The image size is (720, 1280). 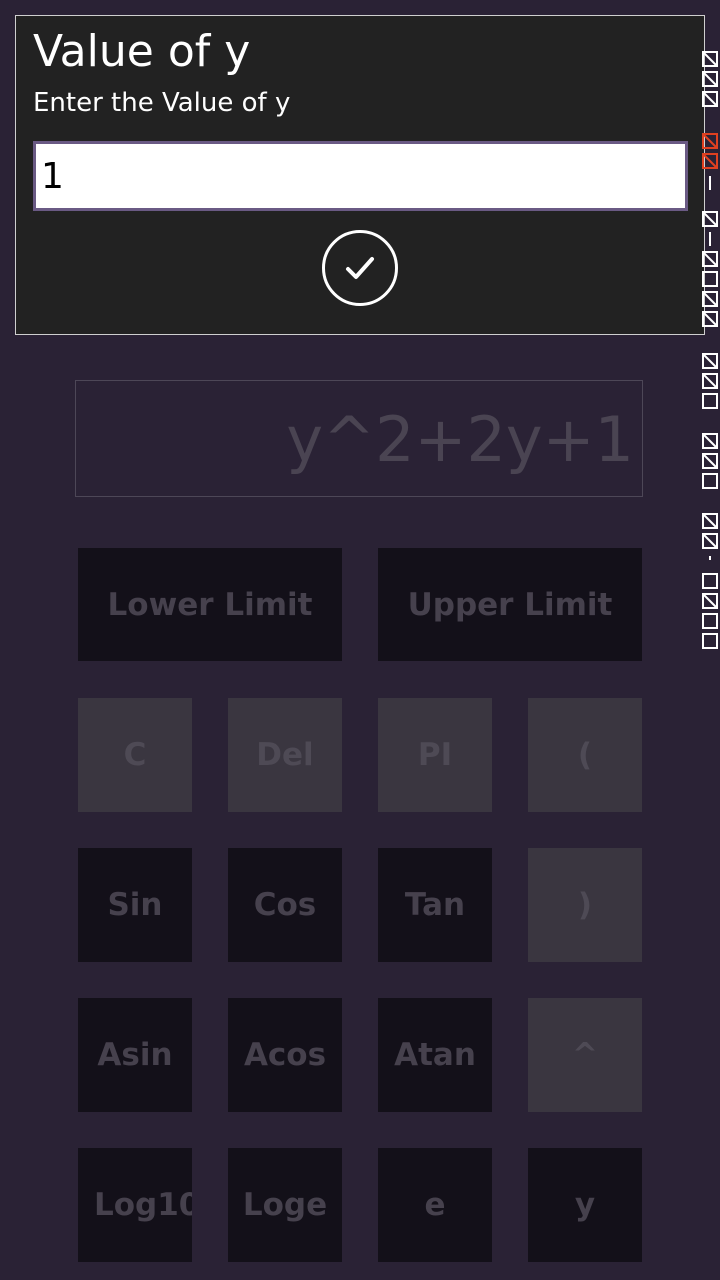 What do you see at coordinates (435, 755) in the screenshot?
I see `pi-button: PI` at bounding box center [435, 755].